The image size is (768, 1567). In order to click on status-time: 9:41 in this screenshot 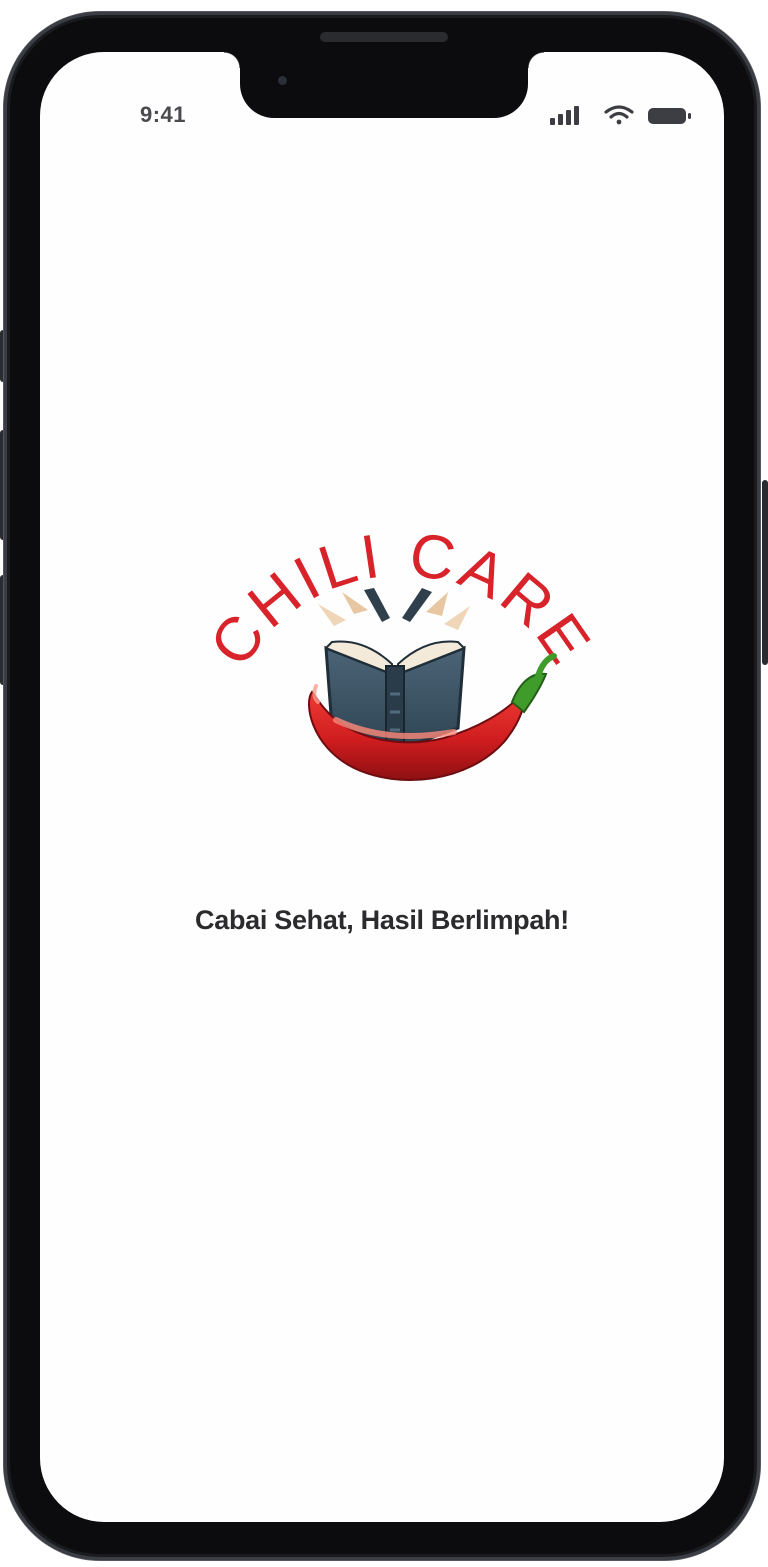, I will do `click(163, 114)`.